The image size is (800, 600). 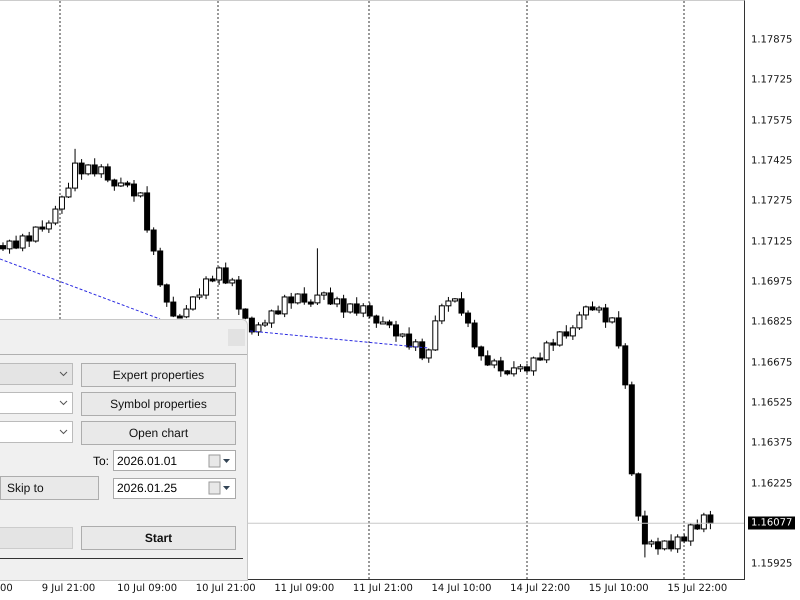 I want to click on price-label: 1.17575, so click(x=771, y=120).